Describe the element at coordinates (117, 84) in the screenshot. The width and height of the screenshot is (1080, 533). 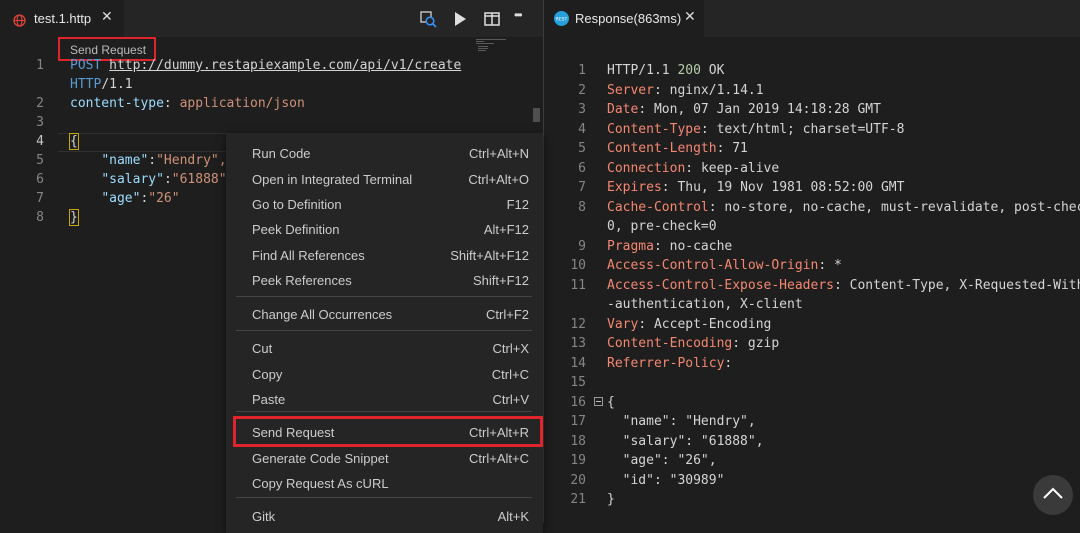
I see `http-version-number: /1.1` at that location.